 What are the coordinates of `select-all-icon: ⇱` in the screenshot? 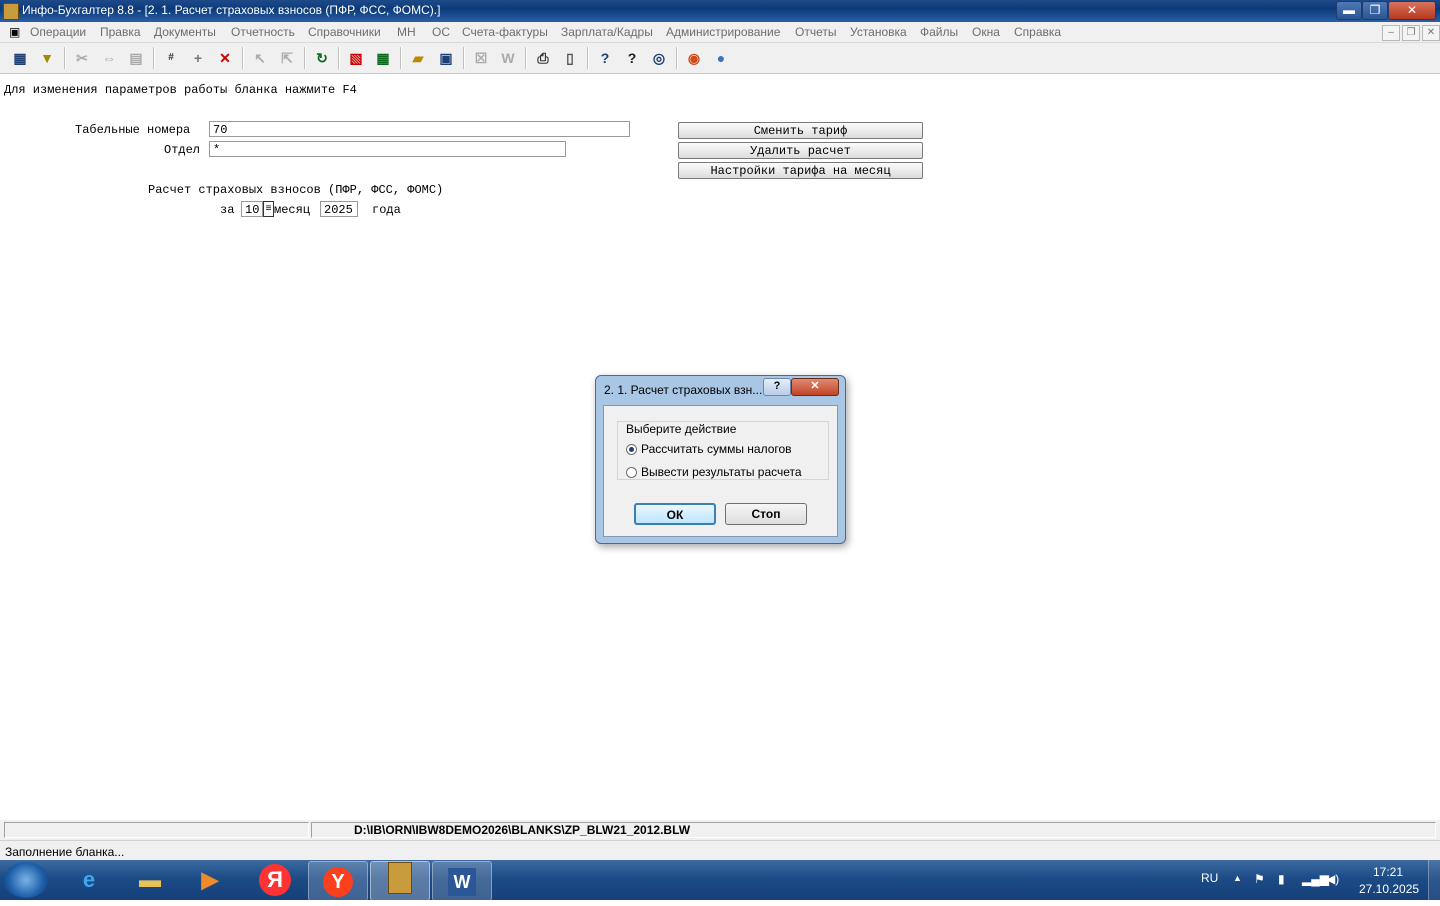 It's located at (287, 58).